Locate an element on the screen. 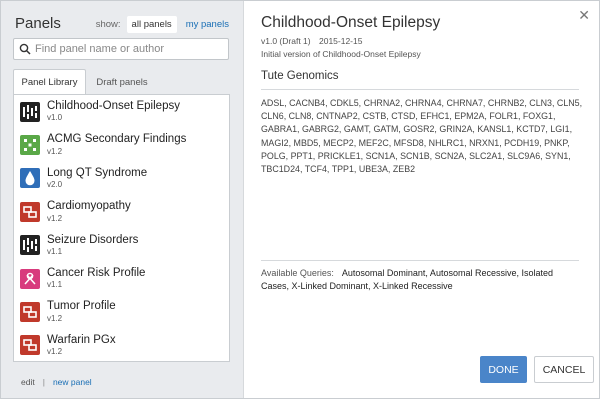  panel-name: Long QT Syndrome is located at coordinates (97, 172).